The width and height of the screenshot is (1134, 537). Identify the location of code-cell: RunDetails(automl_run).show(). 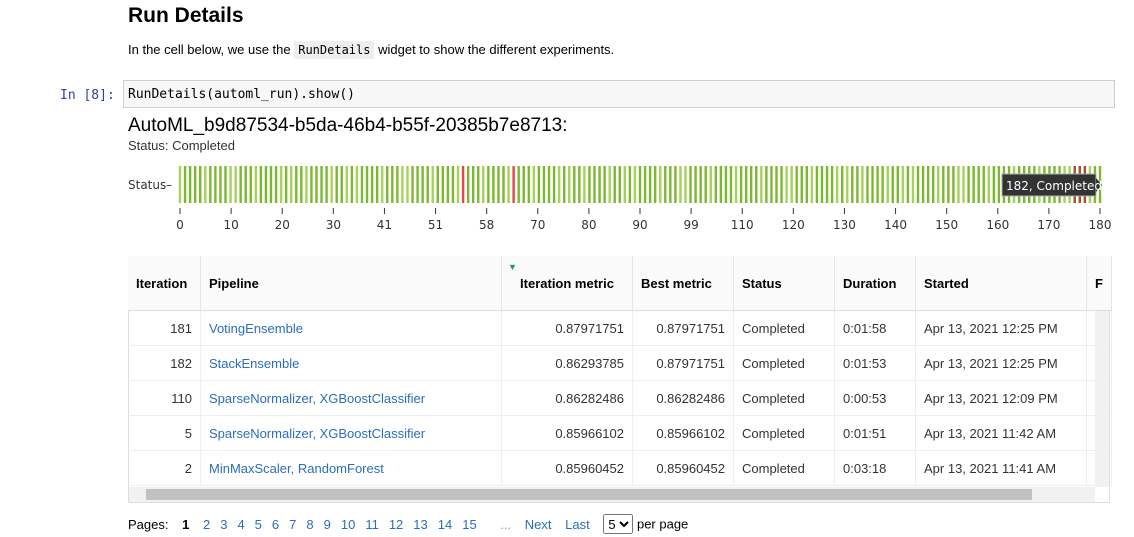
(619, 94).